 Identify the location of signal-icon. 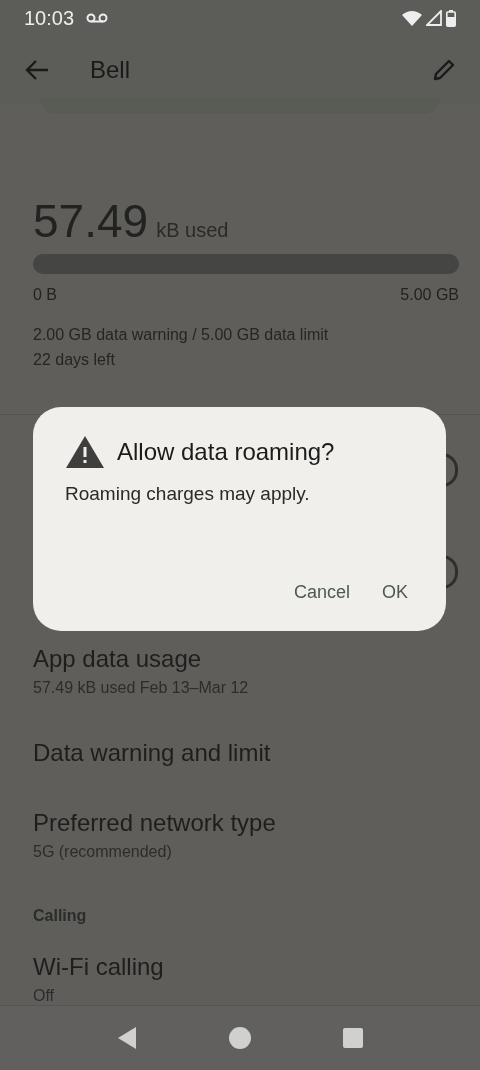
(434, 18).